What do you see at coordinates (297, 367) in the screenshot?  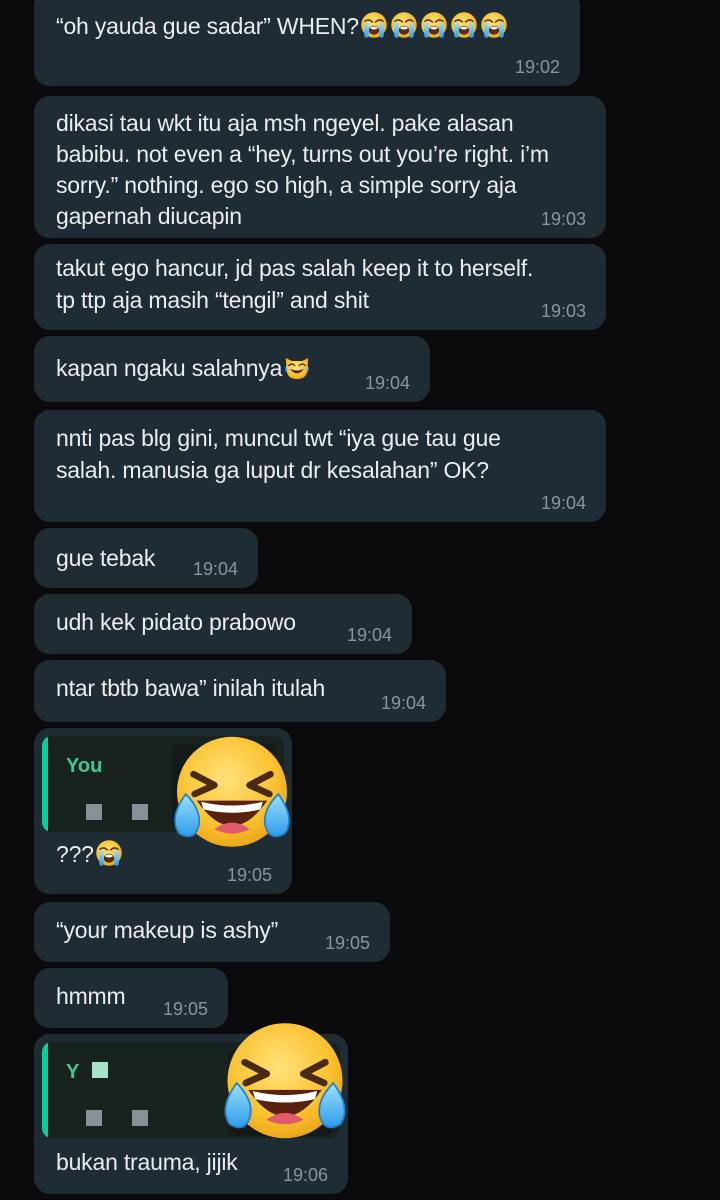 I see `cat-tears-of-joy-icon` at bounding box center [297, 367].